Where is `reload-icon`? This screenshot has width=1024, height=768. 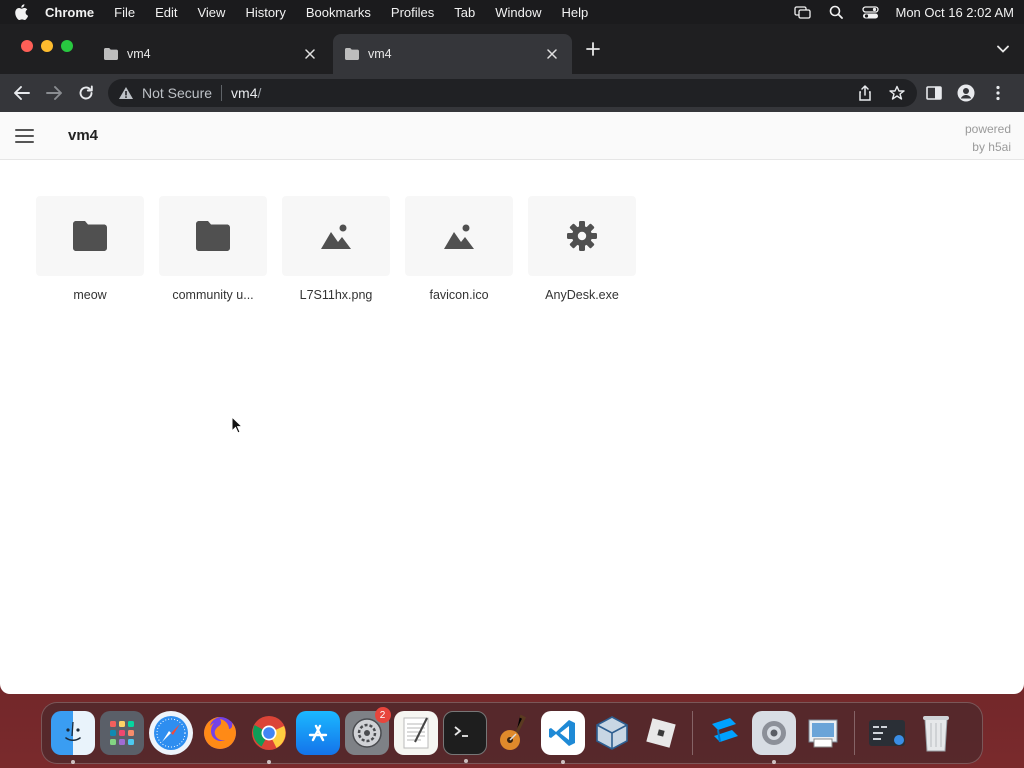
reload-icon is located at coordinates (86, 93).